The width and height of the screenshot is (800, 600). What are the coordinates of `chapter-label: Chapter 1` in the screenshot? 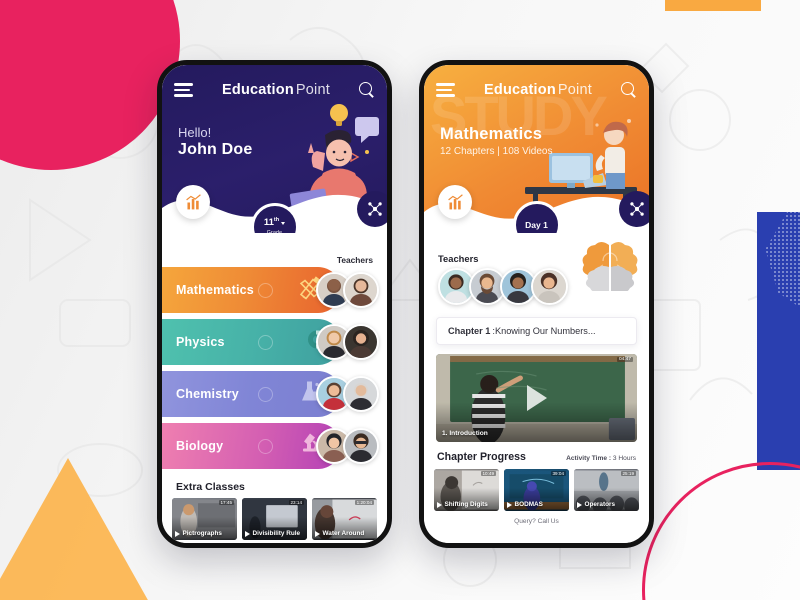 It's located at (469, 331).